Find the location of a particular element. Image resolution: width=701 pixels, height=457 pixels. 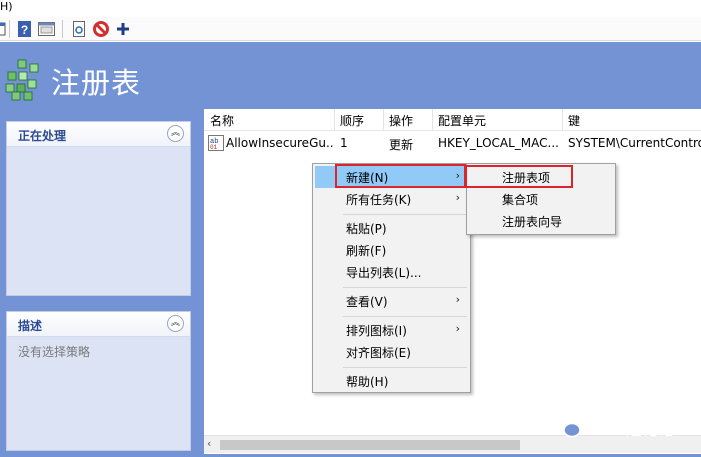

scrollbar-thumb is located at coordinates (370, 445).